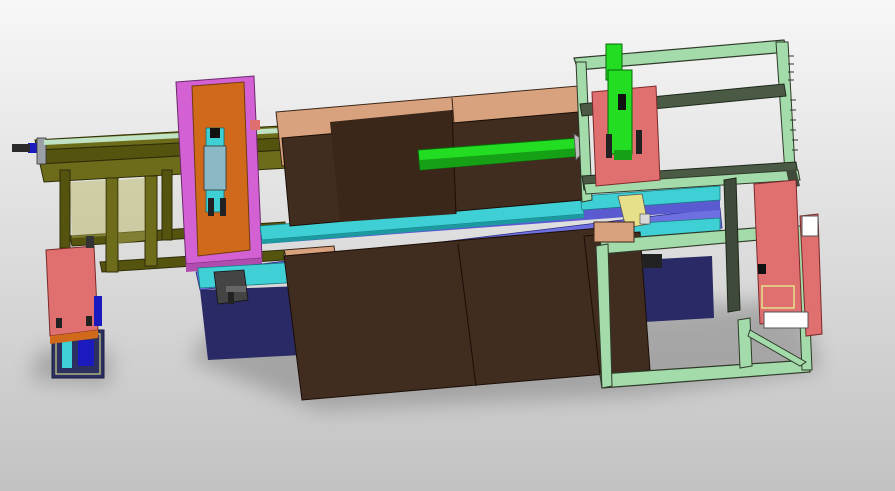  Describe the element at coordinates (251, 323) in the screenshot. I see `conveyor-dark-base` at that location.